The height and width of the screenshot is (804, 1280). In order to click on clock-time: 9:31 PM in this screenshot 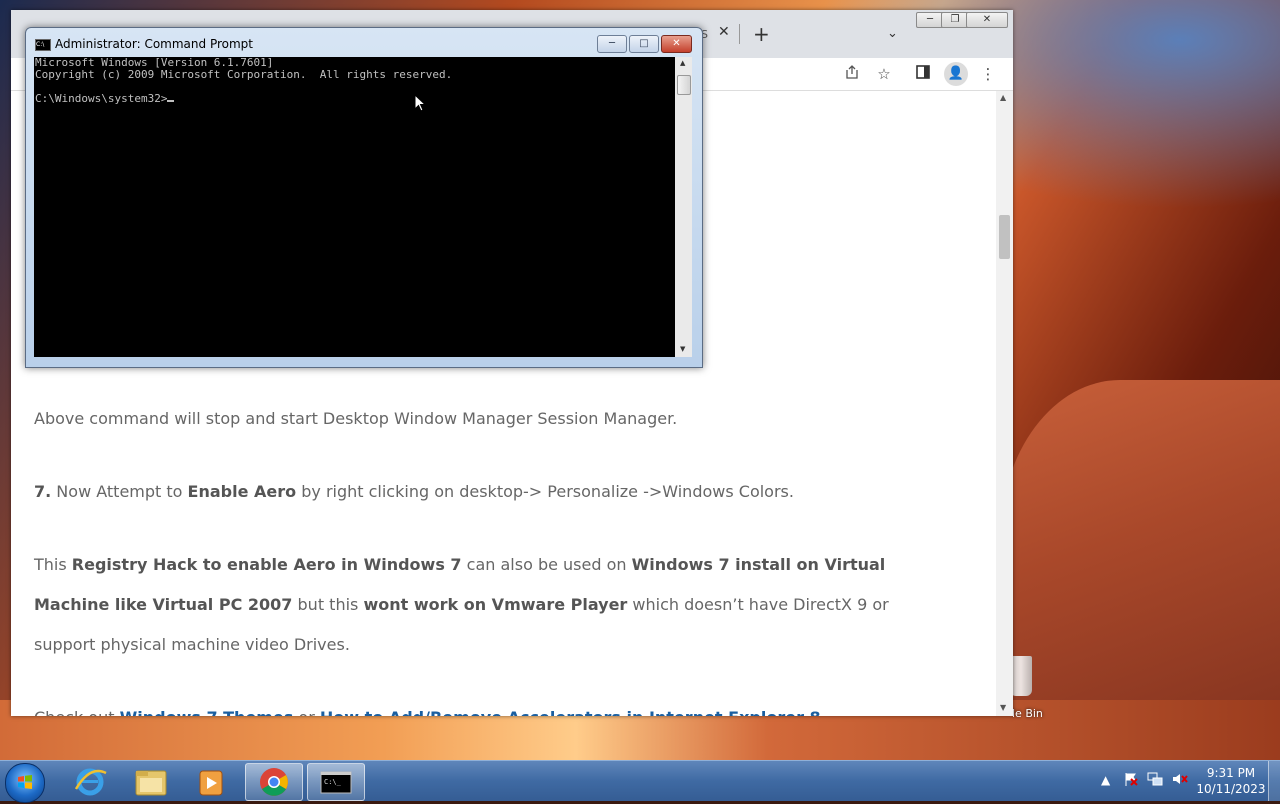, I will do `click(1231, 773)`.